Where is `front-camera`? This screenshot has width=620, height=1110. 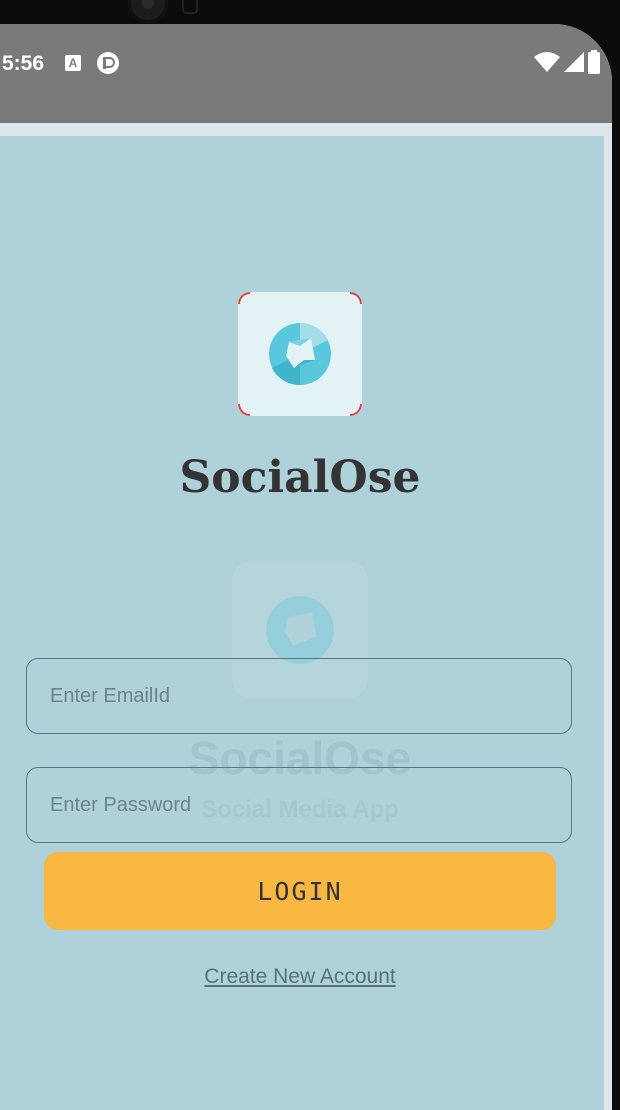
front-camera is located at coordinates (148, 10).